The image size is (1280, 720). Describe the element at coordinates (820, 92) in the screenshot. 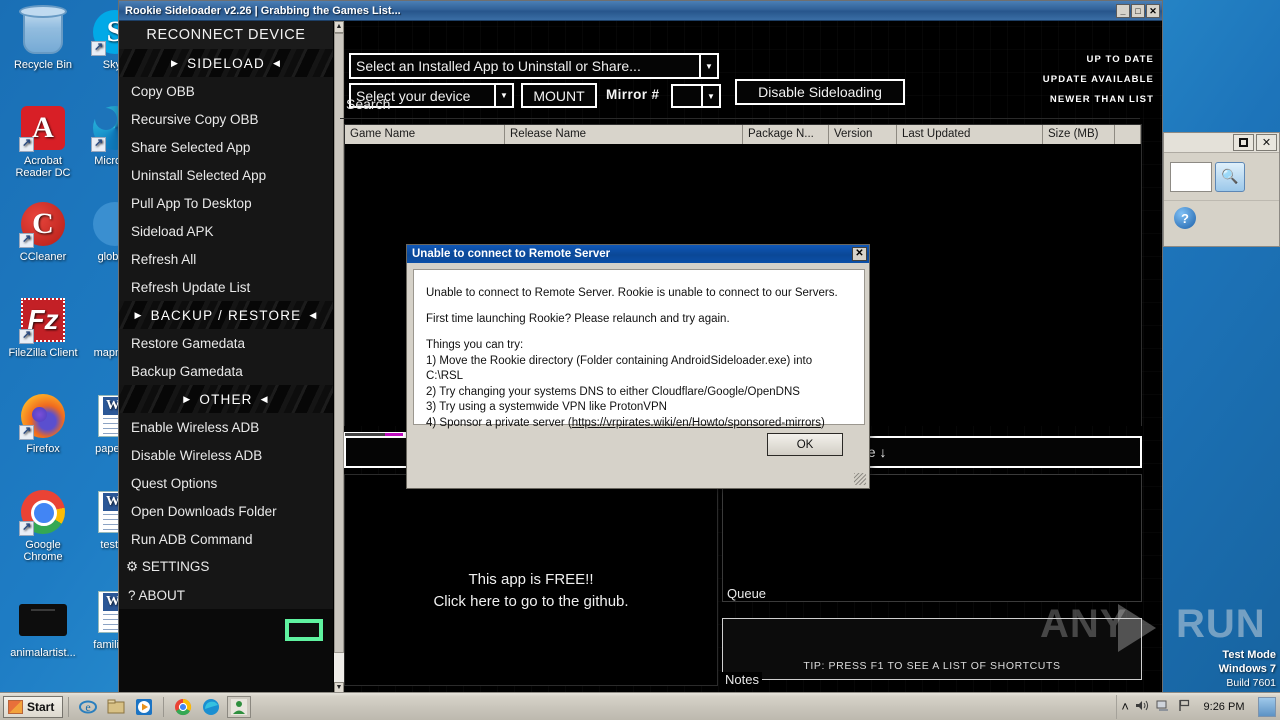

I see `disable-sideloading-button: Disable Sideloading` at that location.